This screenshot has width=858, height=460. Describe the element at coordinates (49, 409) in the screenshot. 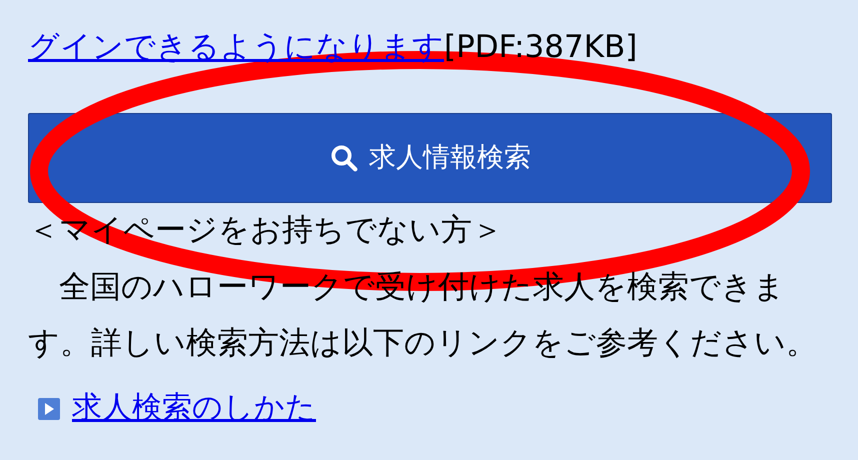

I see `play-bullet-icon` at that location.